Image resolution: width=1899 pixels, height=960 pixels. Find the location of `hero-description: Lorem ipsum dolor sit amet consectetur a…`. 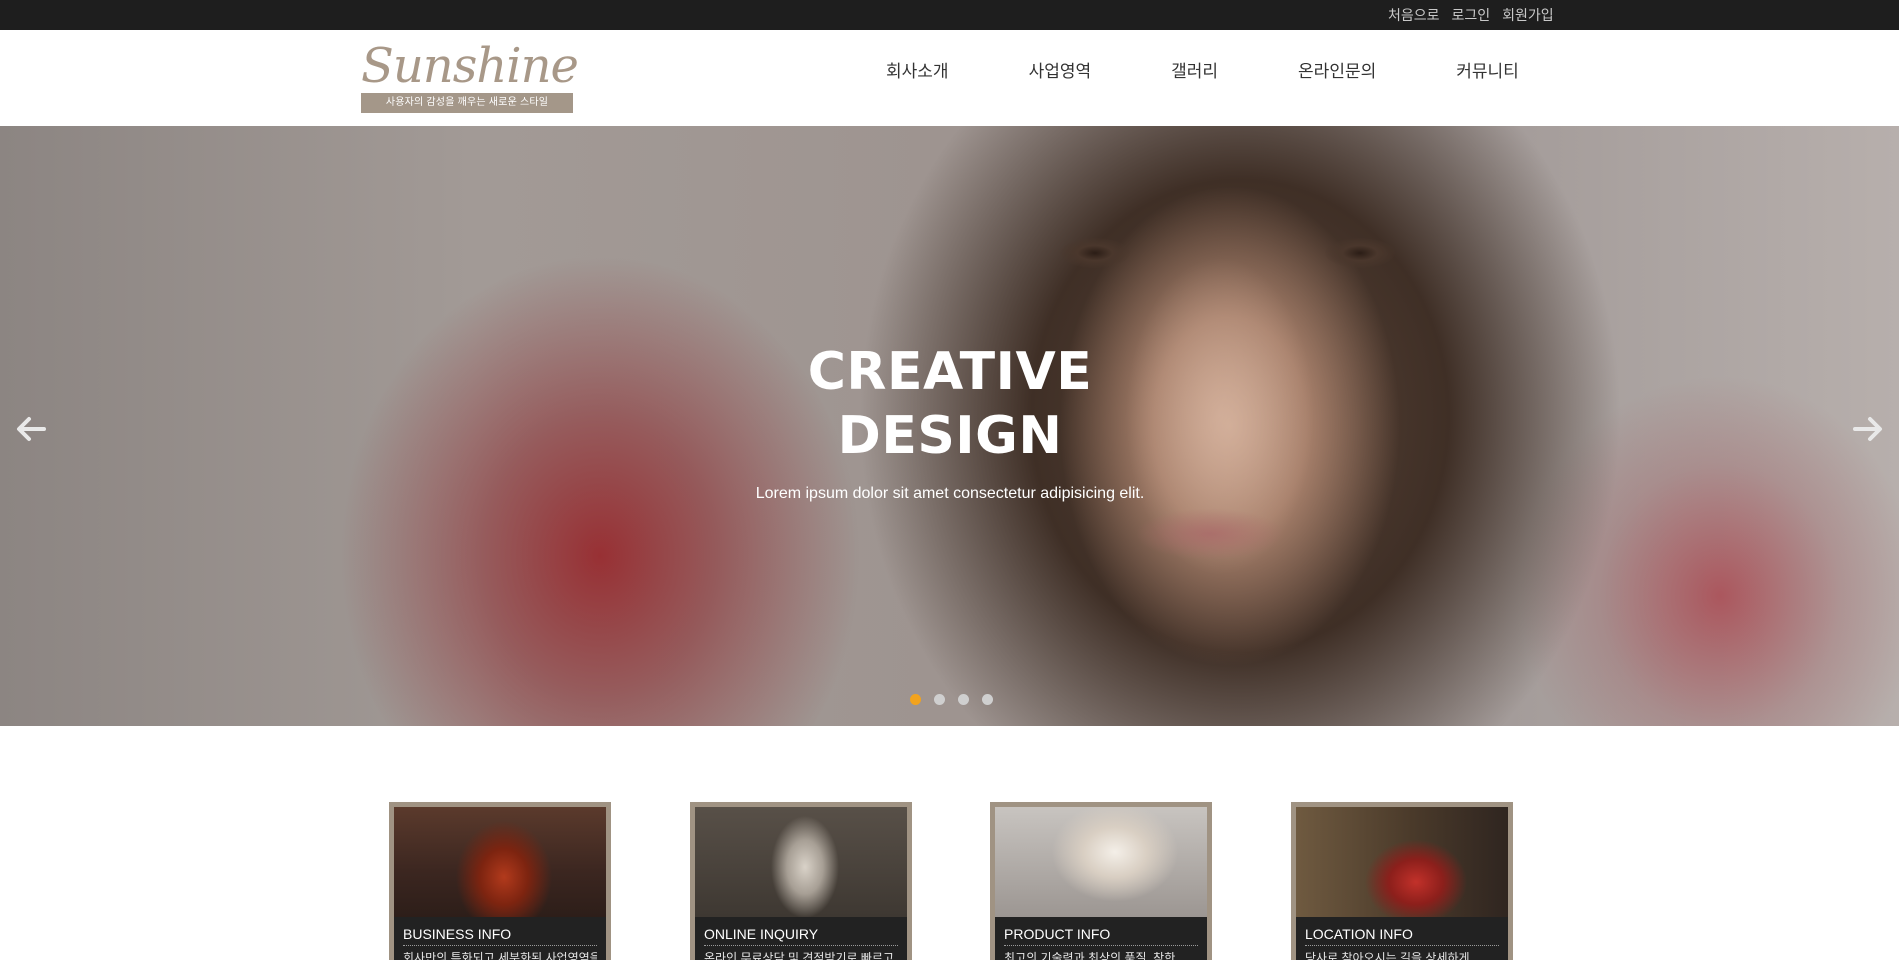

hero-description: Lorem ipsum dolor sit amet consectetur a… is located at coordinates (950, 493).